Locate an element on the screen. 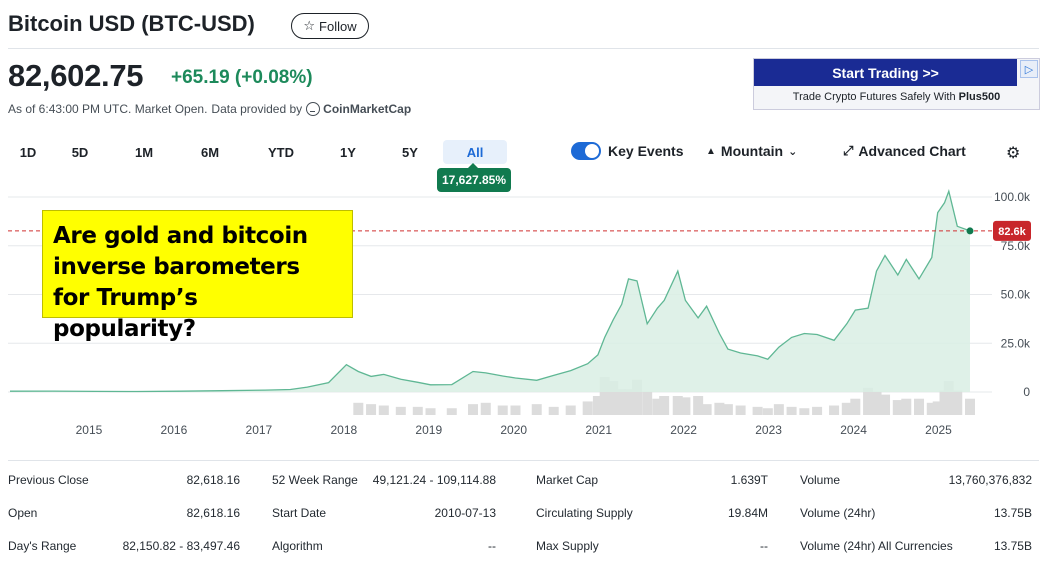  ad-tagline-text: Trade Crypto Futures Safely With is located at coordinates (875, 97).